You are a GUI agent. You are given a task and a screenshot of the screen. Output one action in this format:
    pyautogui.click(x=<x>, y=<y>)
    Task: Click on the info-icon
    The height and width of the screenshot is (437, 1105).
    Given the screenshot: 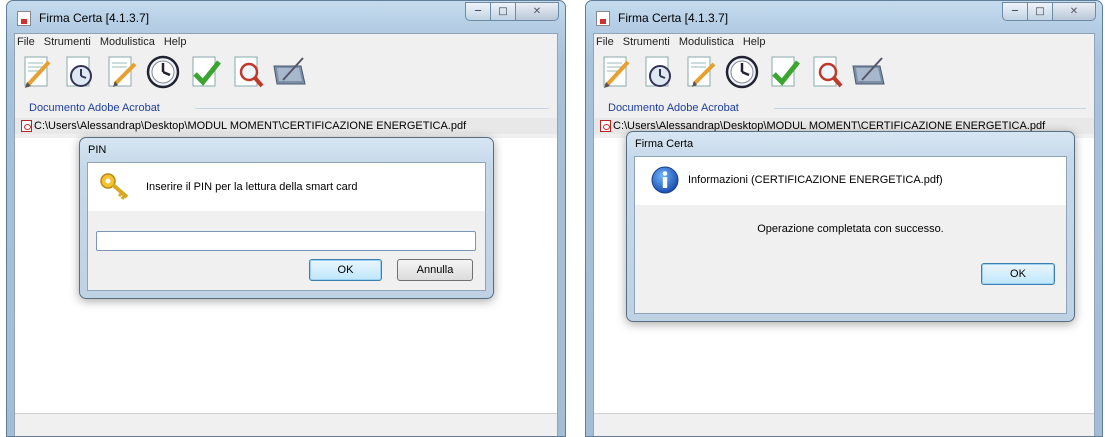 What is the action you would take?
    pyautogui.click(x=665, y=180)
    